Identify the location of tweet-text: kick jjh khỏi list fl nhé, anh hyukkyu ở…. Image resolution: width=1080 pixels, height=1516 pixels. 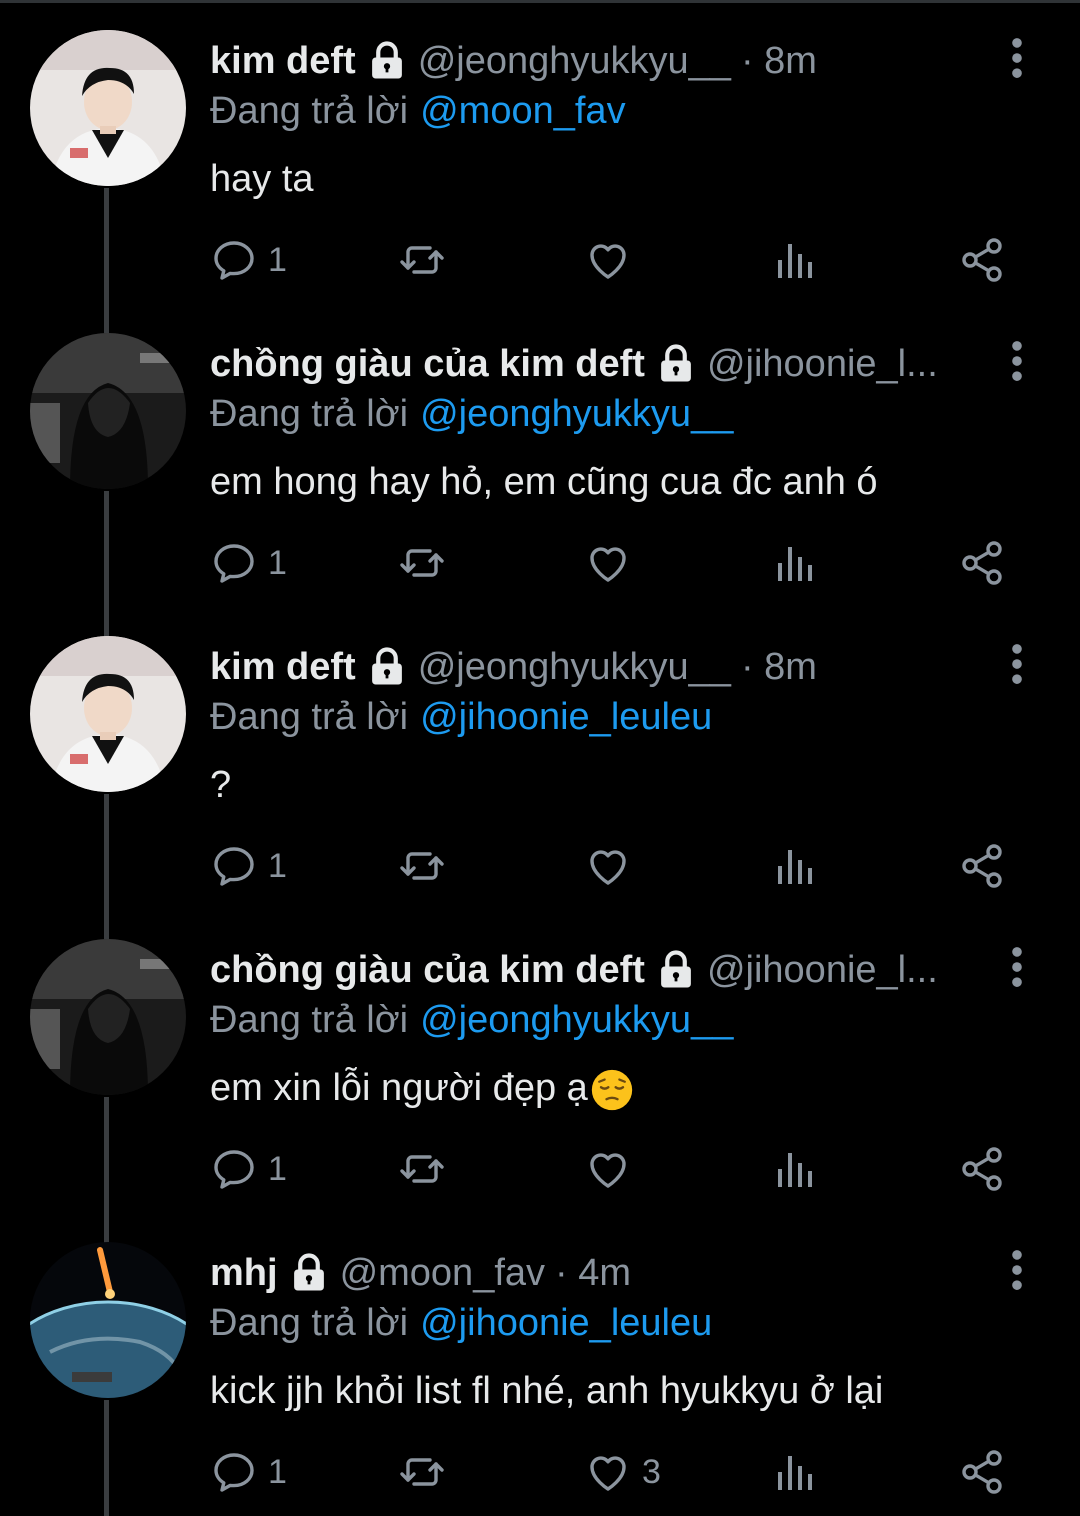
(547, 1391).